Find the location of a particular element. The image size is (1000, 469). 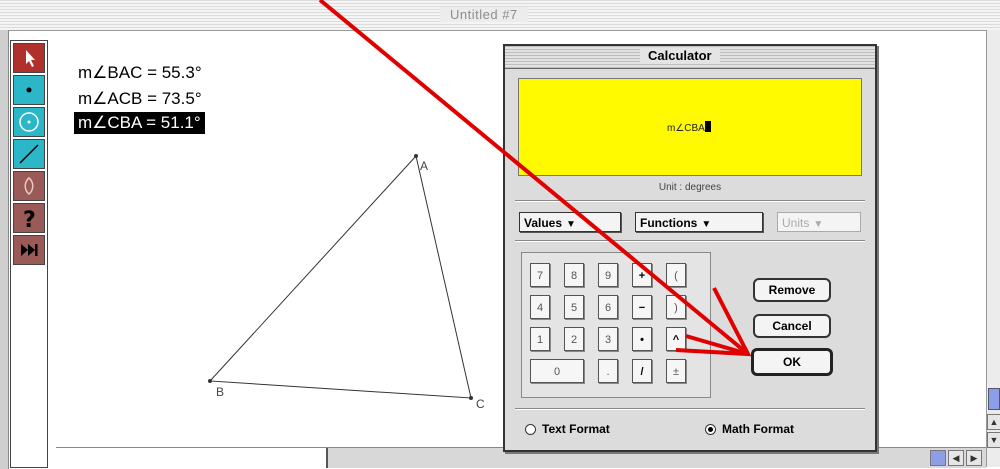

expression-value: m∠CBA is located at coordinates (686, 128).